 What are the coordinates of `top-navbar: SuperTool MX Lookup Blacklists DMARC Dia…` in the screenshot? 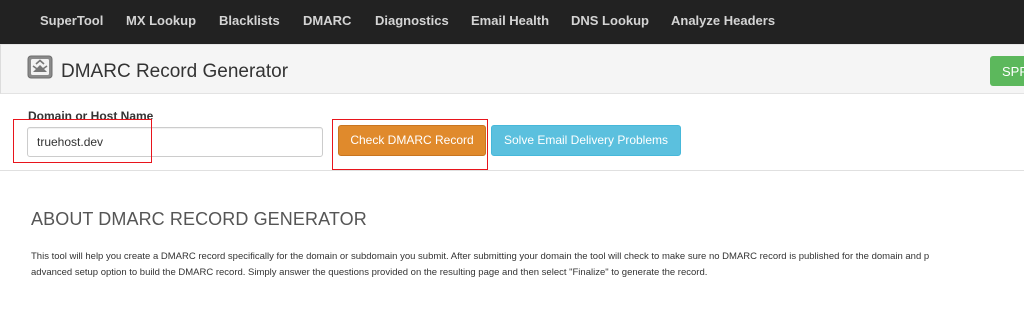 It's located at (512, 22).